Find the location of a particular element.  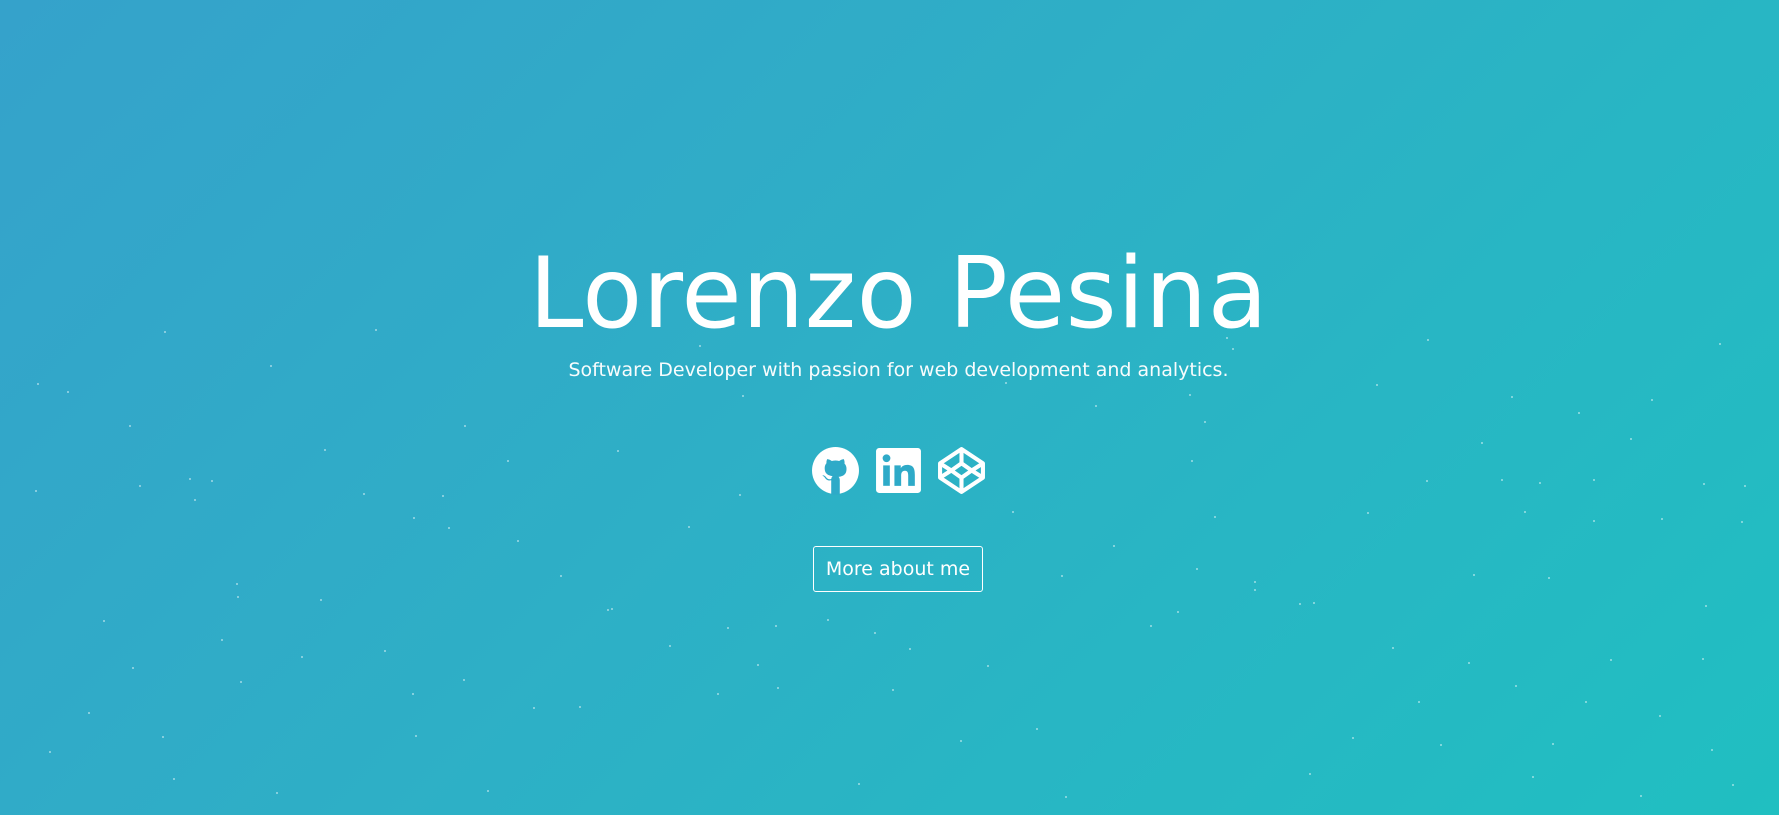

codepen-icon is located at coordinates (961, 470).